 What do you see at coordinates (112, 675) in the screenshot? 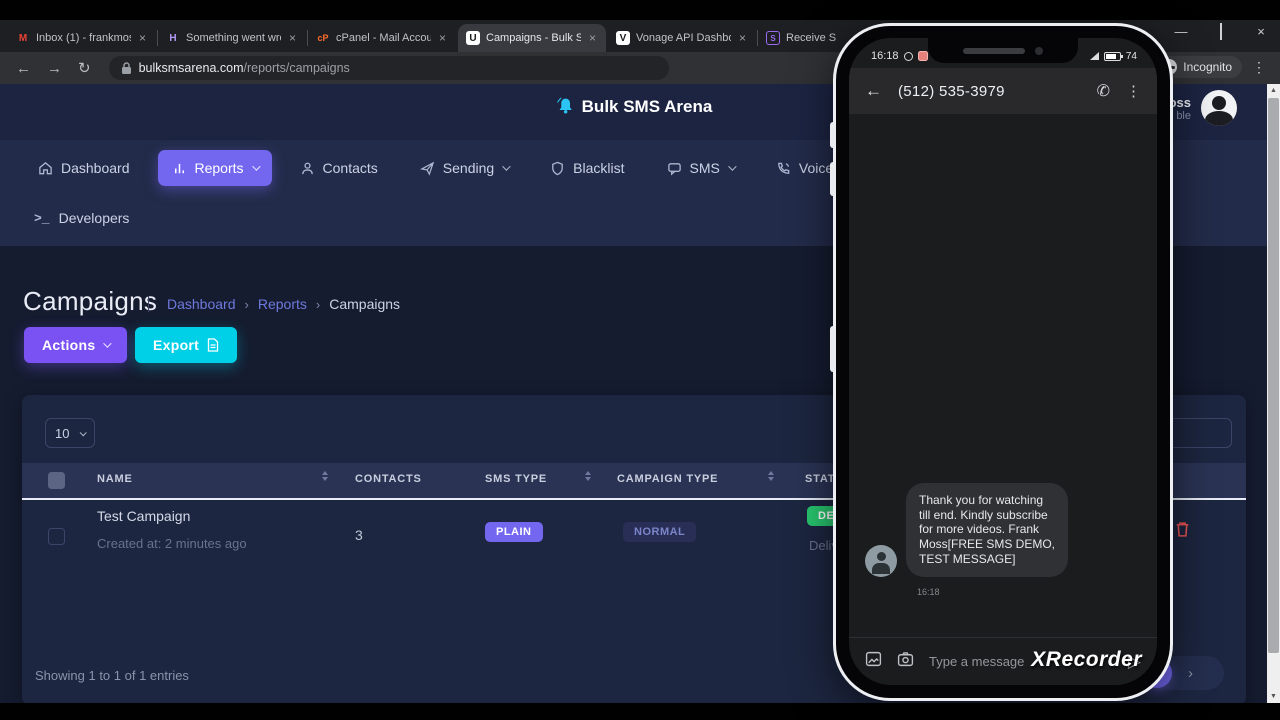
I see `entries-summary: Showing 1 to 1 of 1 entries` at bounding box center [112, 675].